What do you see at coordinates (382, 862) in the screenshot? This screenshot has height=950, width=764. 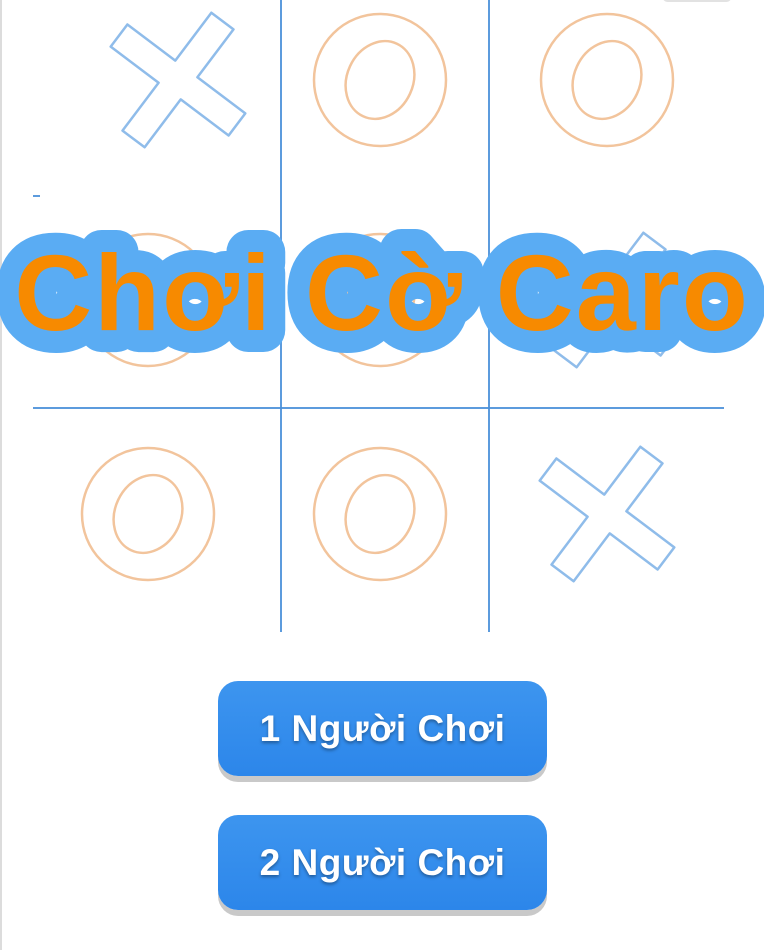 I see `two-player-button: 2 Người Chơi` at bounding box center [382, 862].